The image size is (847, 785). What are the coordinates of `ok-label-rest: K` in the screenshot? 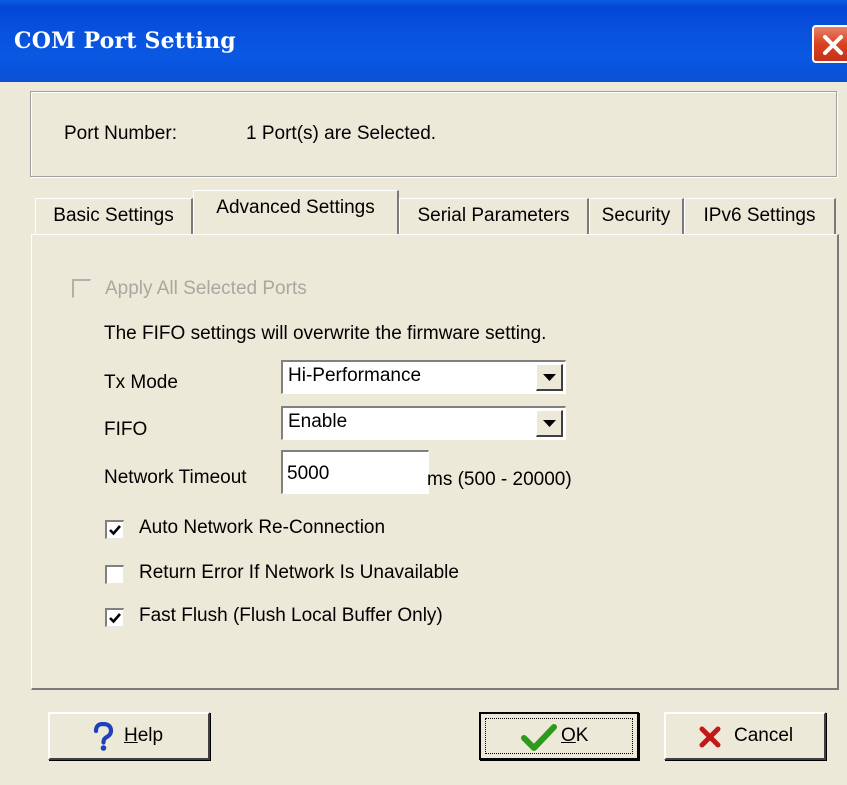 It's located at (582, 735).